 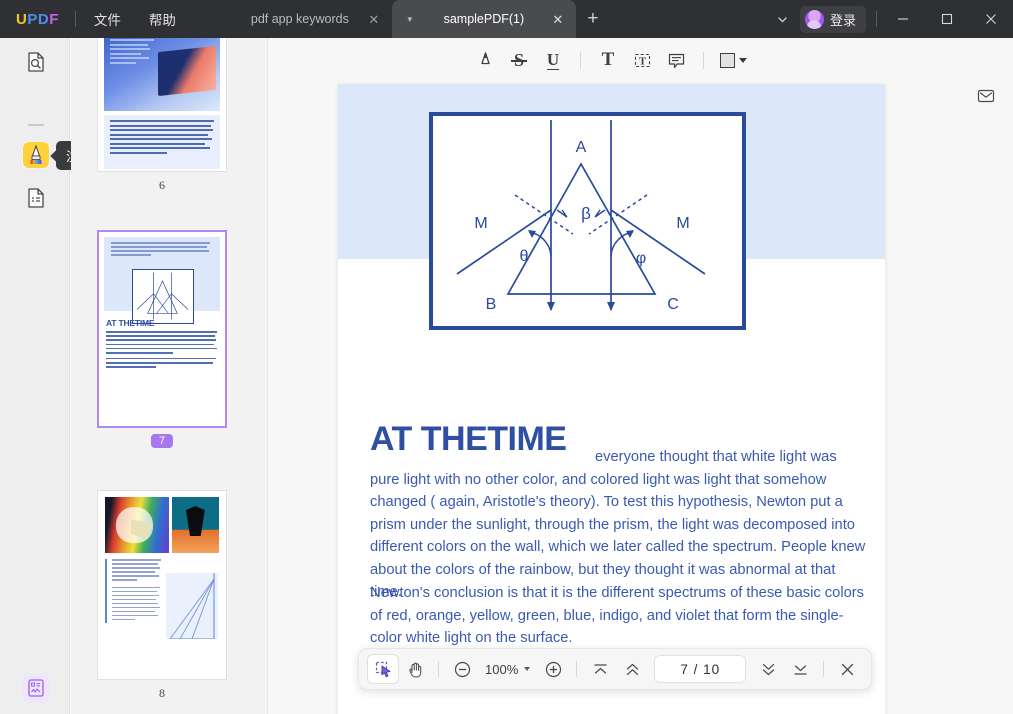 I want to click on chevron-down-icon: ▼, so click(x=410, y=19).